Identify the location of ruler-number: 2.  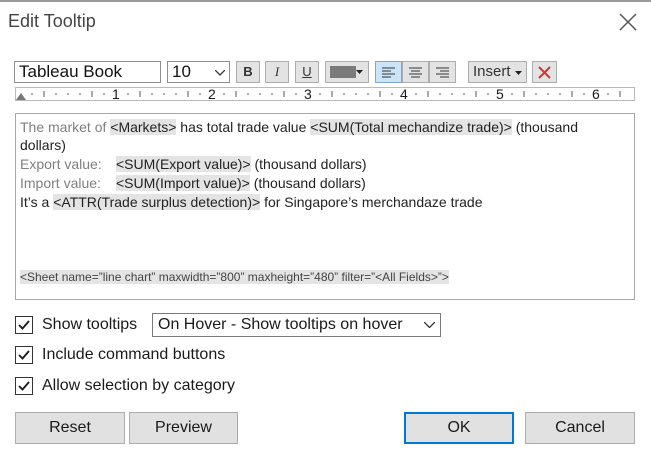
(212, 94).